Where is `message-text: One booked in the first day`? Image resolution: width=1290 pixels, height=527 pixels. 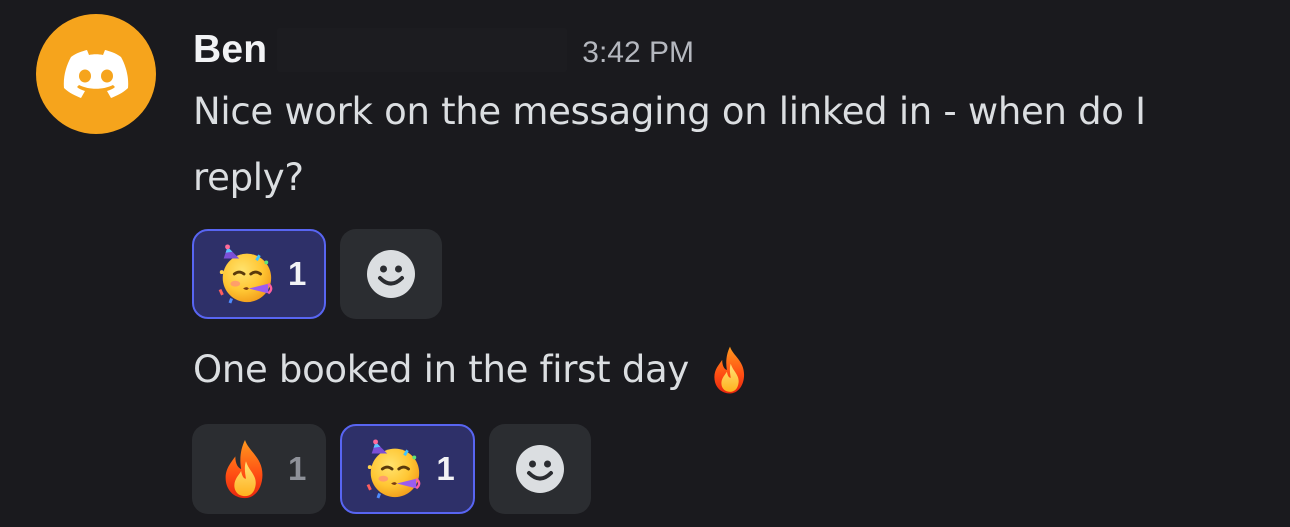
message-text: One booked in the first day is located at coordinates (474, 370).